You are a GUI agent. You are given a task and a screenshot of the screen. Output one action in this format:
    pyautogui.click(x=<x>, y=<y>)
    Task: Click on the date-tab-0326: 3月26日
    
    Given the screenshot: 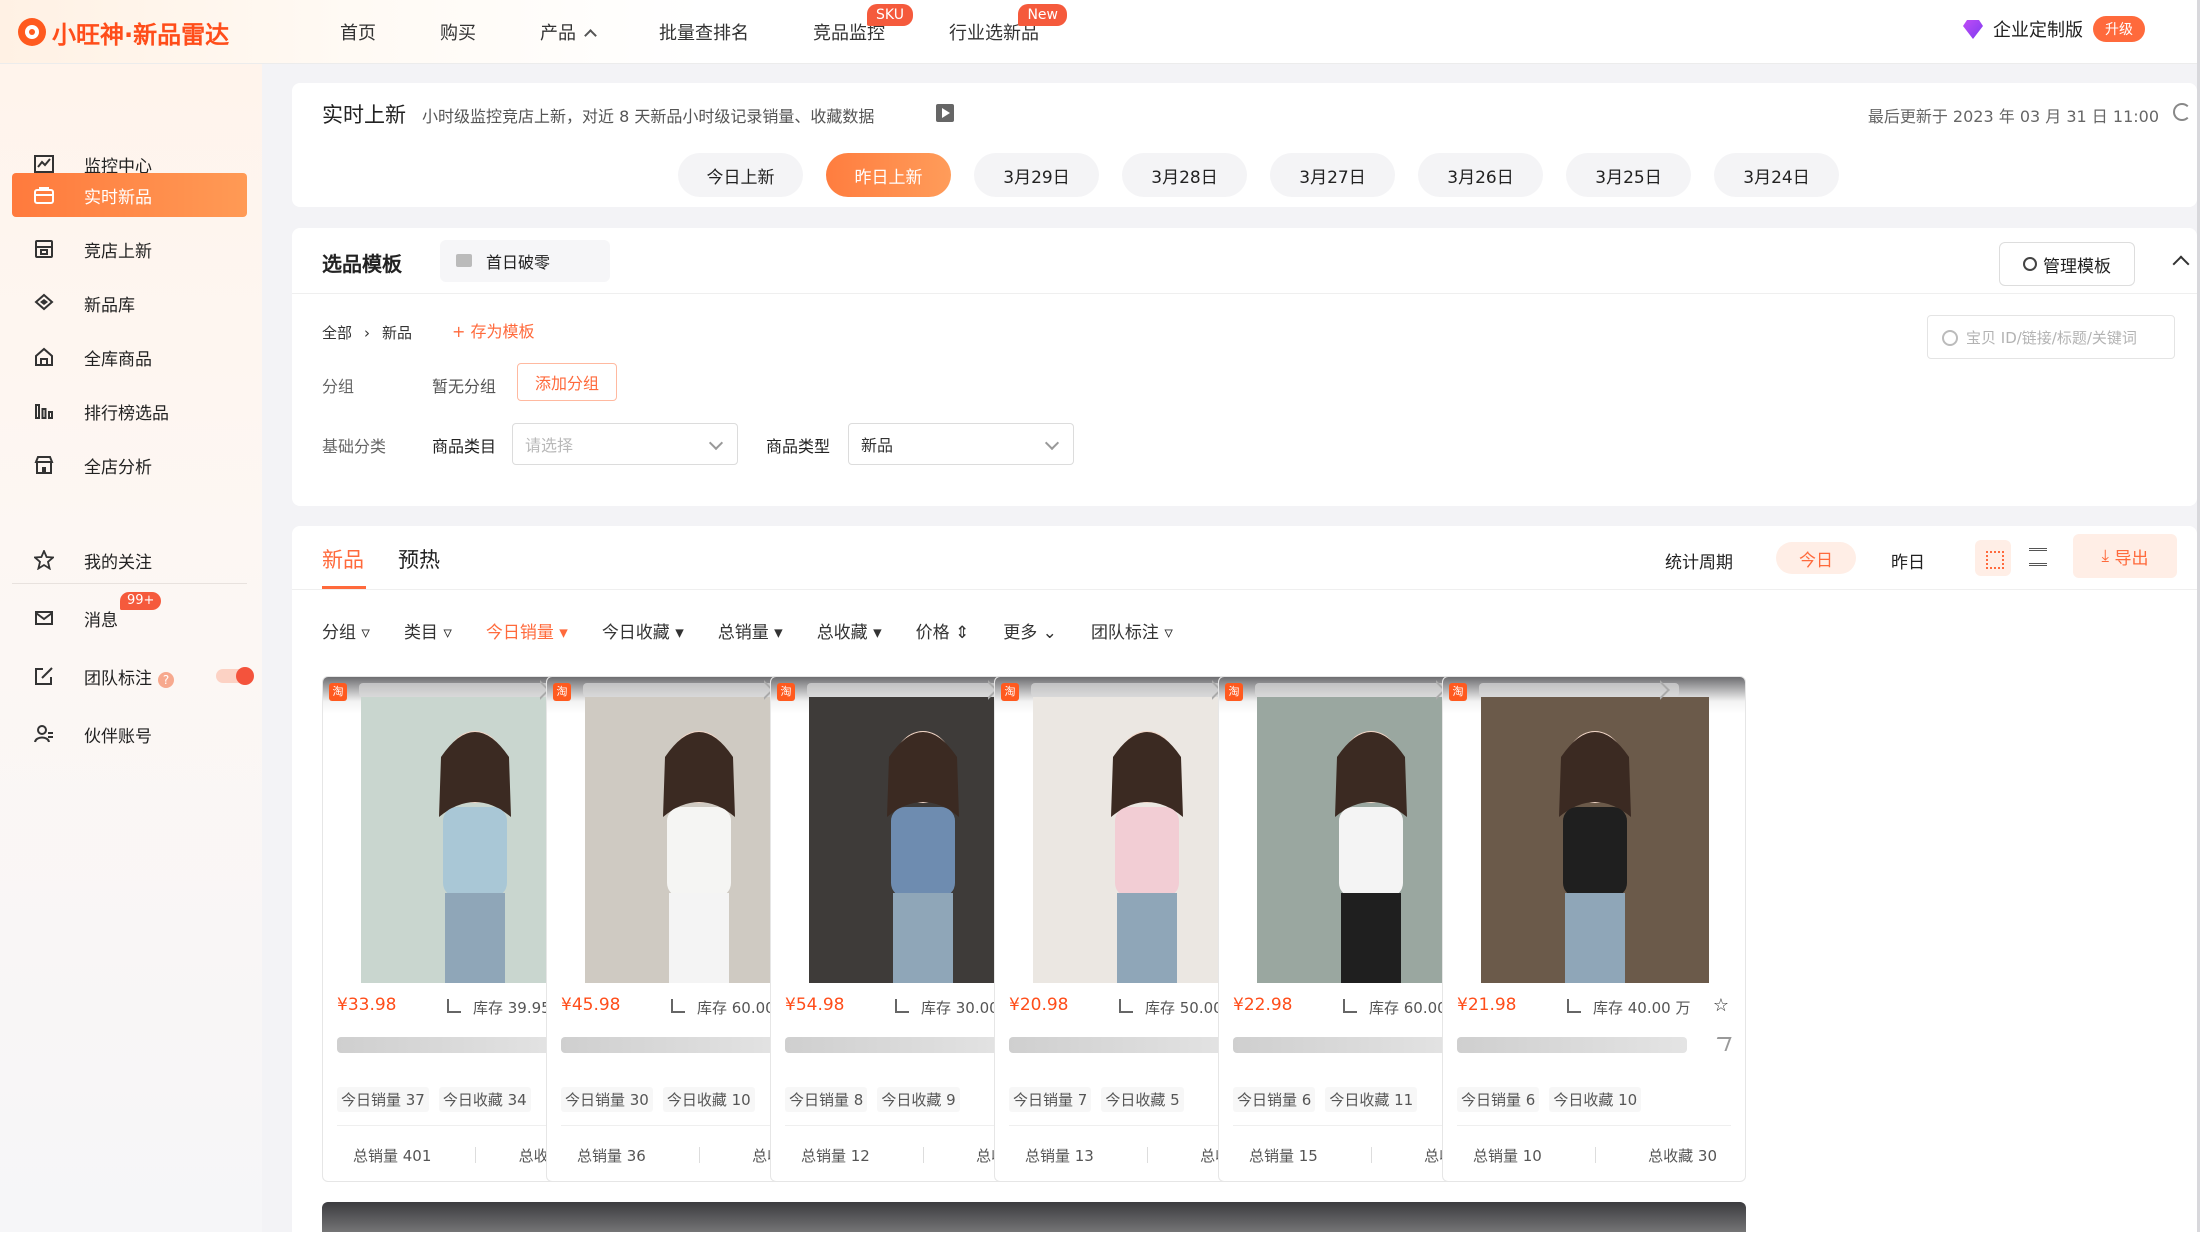 What is the action you would take?
    pyautogui.click(x=1480, y=175)
    